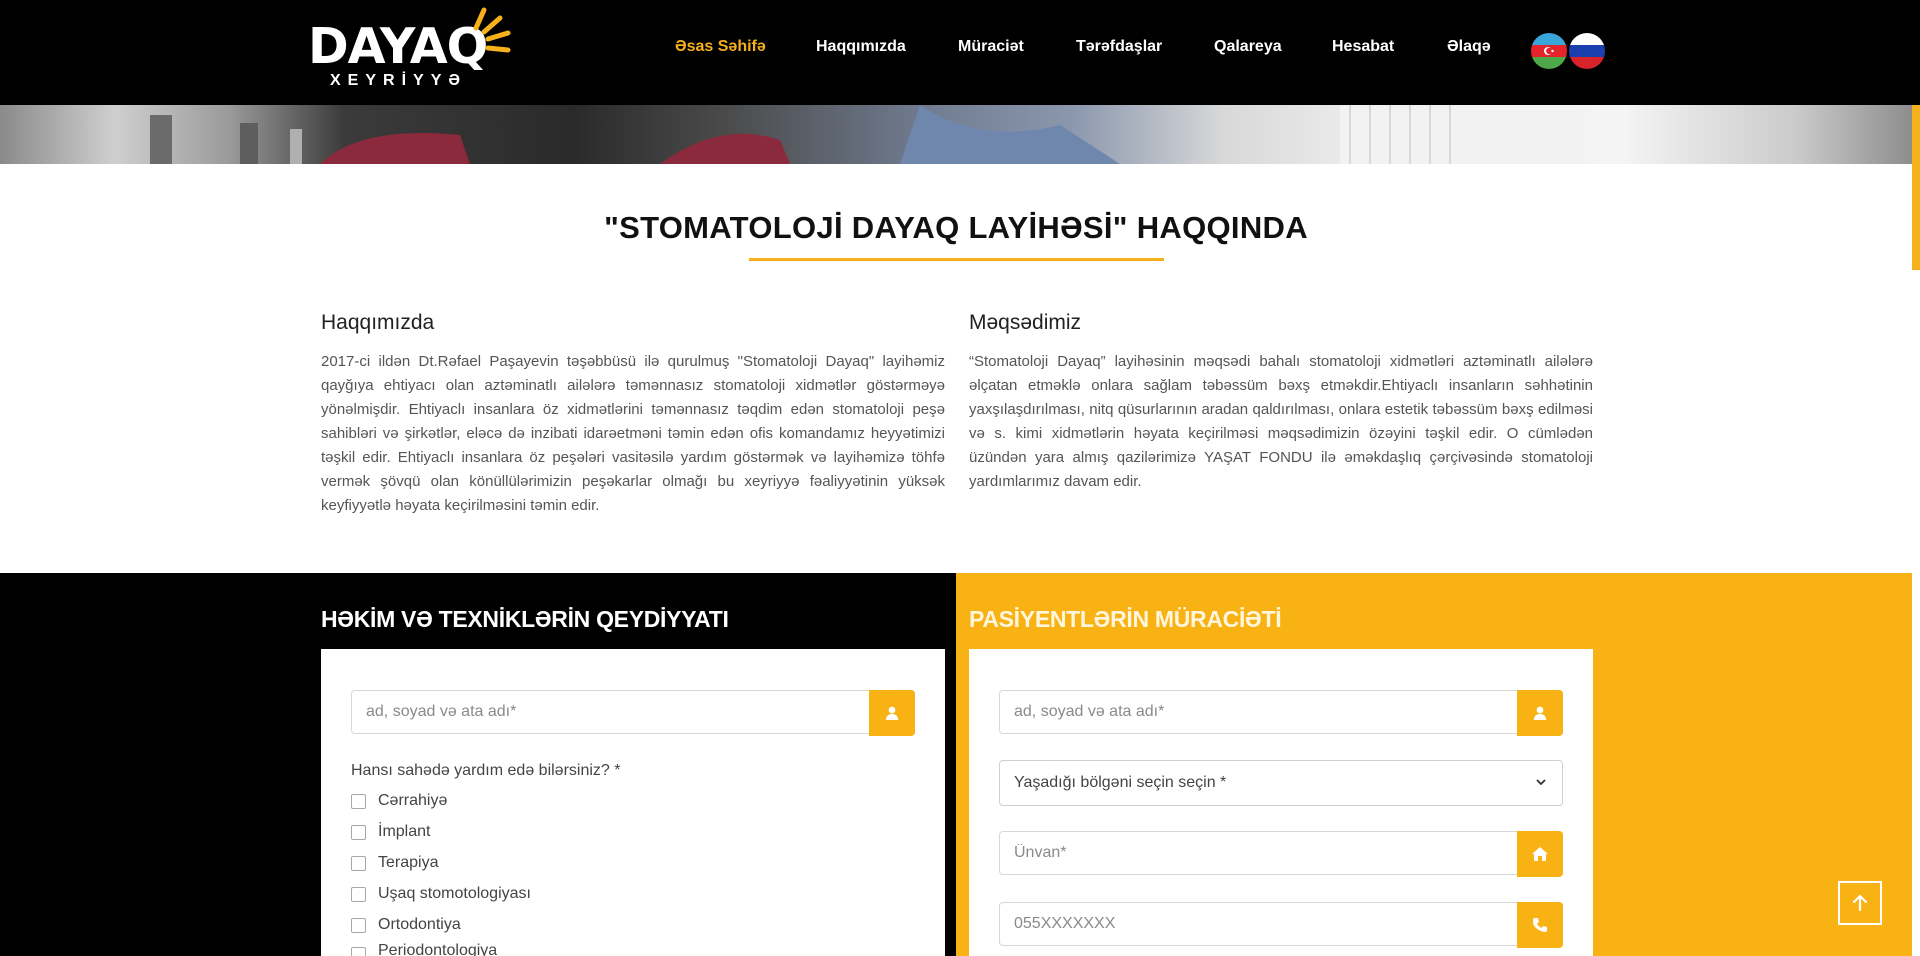  What do you see at coordinates (404, 831) in the screenshot?
I see `checkbox-label: İmplant` at bounding box center [404, 831].